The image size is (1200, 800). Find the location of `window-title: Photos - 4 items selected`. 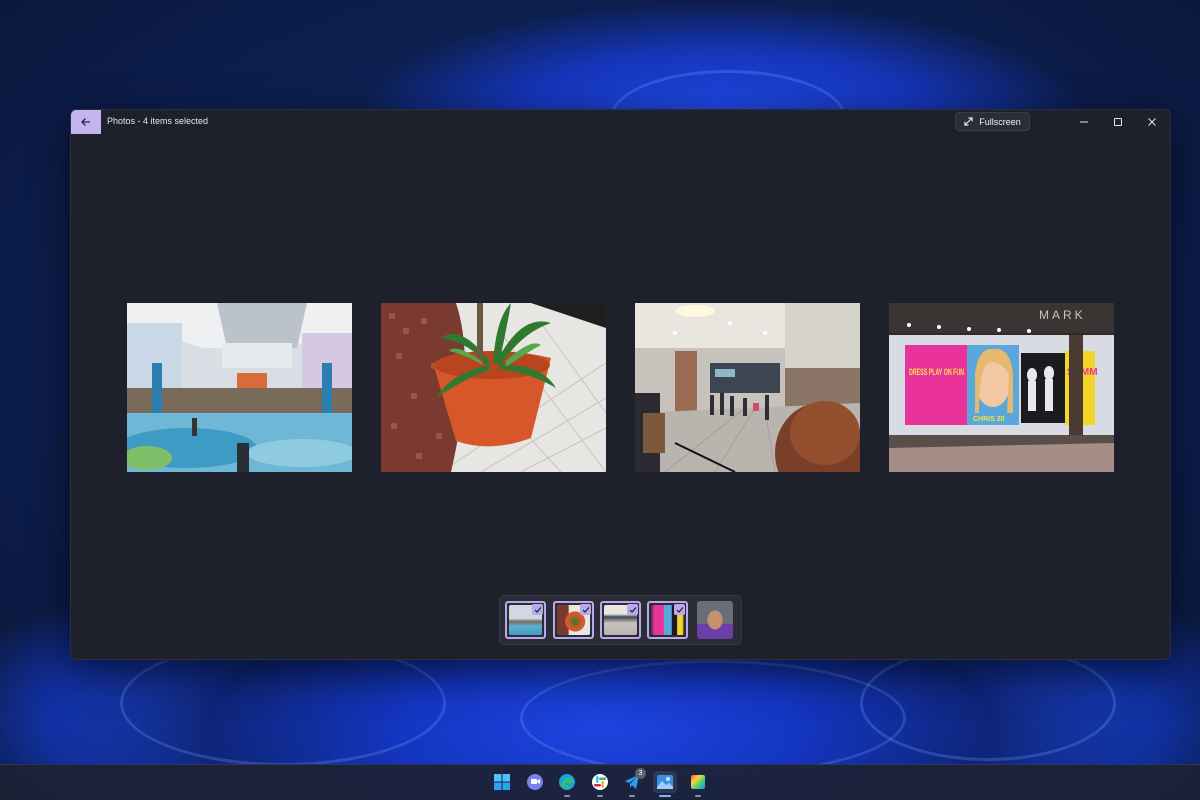

window-title: Photos - 4 items selected is located at coordinates (158, 121).